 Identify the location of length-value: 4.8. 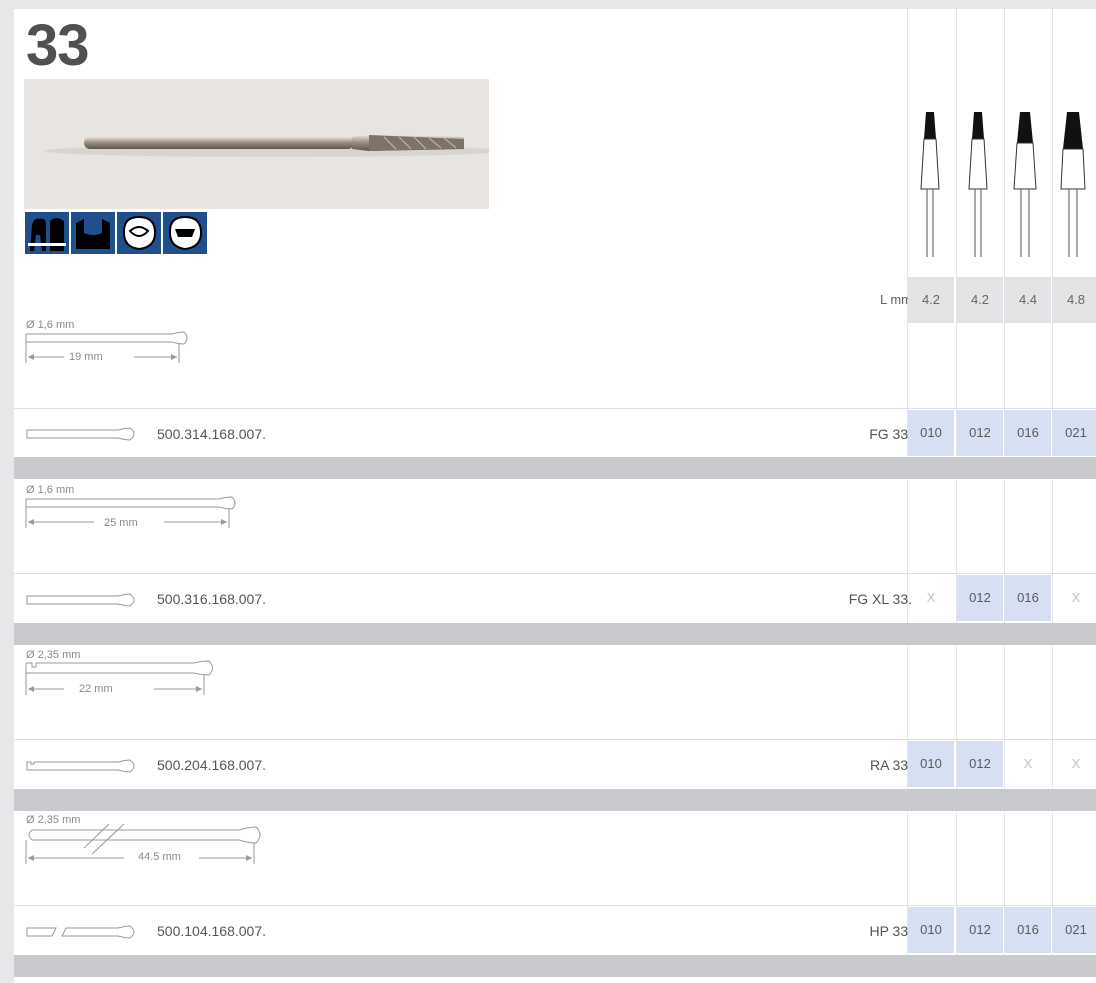
(1074, 300).